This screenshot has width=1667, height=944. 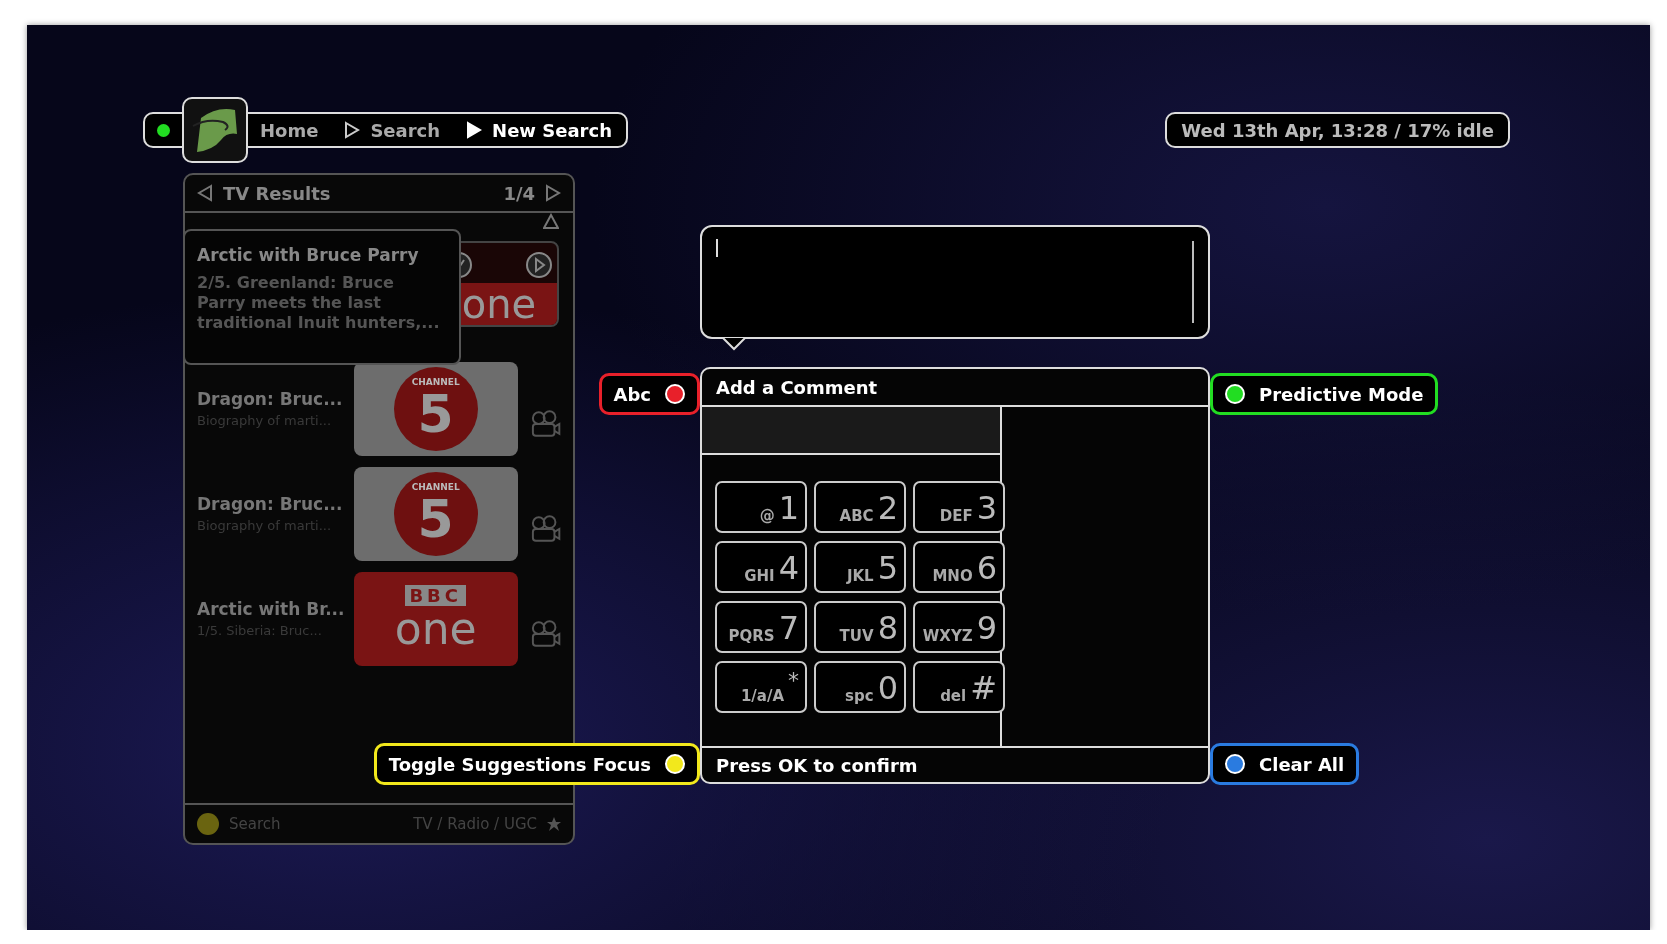 I want to click on breadcrumb-link: Home, so click(x=289, y=130).